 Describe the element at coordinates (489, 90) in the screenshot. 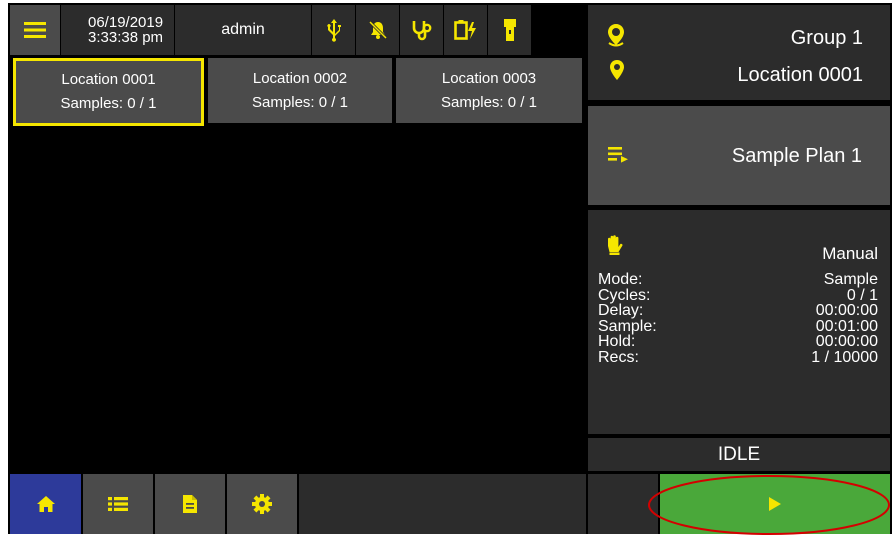

I see `location-tab-0003: Location 0003 Samples: 0 / 1` at that location.